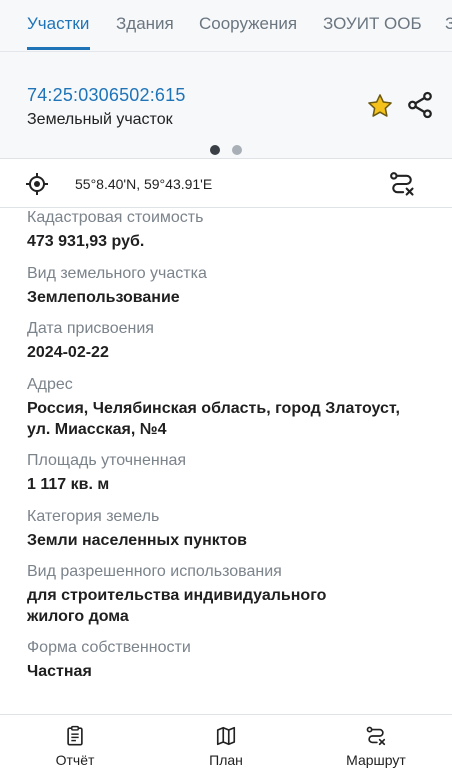 This screenshot has height=768, width=452. What do you see at coordinates (68, 352) in the screenshot?
I see `detail-value-assignment-date: 2024-02-22` at bounding box center [68, 352].